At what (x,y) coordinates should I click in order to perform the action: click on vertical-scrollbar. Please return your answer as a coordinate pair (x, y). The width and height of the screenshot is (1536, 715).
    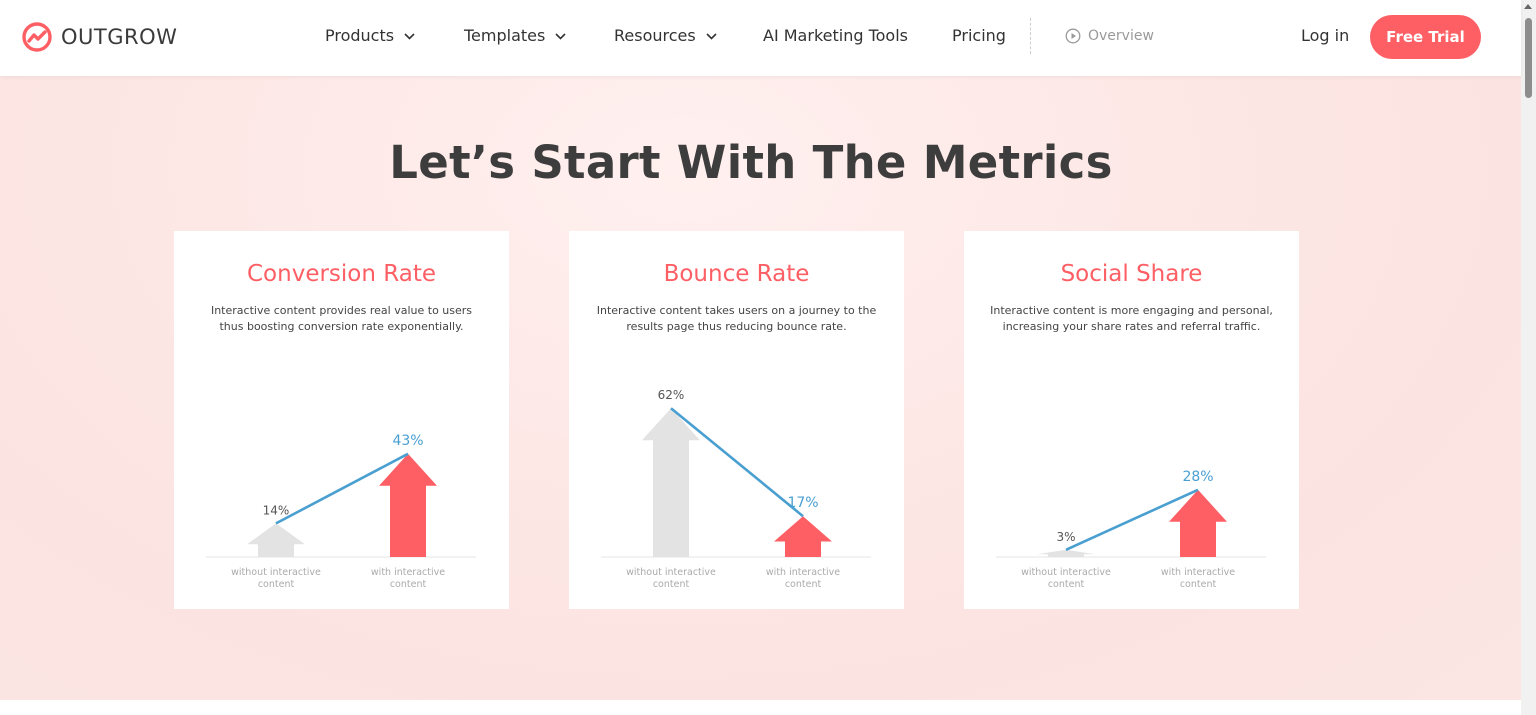
    Looking at the image, I should click on (1528, 357).